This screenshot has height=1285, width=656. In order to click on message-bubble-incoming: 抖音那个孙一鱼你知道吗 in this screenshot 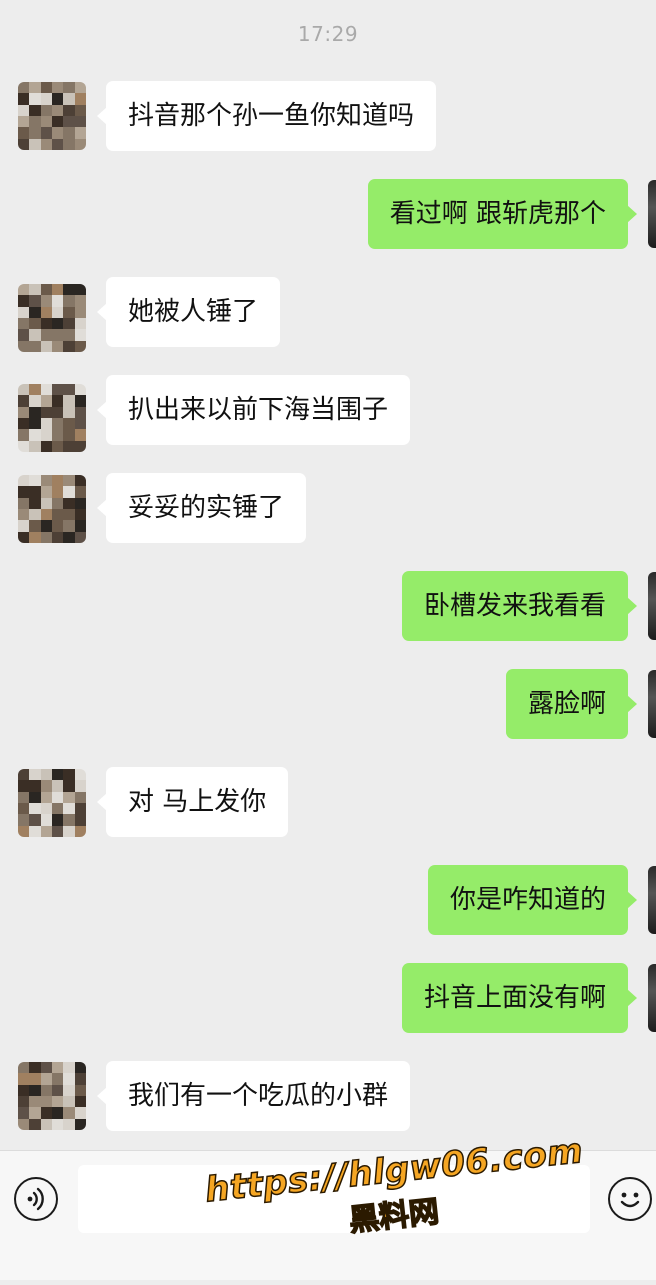, I will do `click(266, 116)`.